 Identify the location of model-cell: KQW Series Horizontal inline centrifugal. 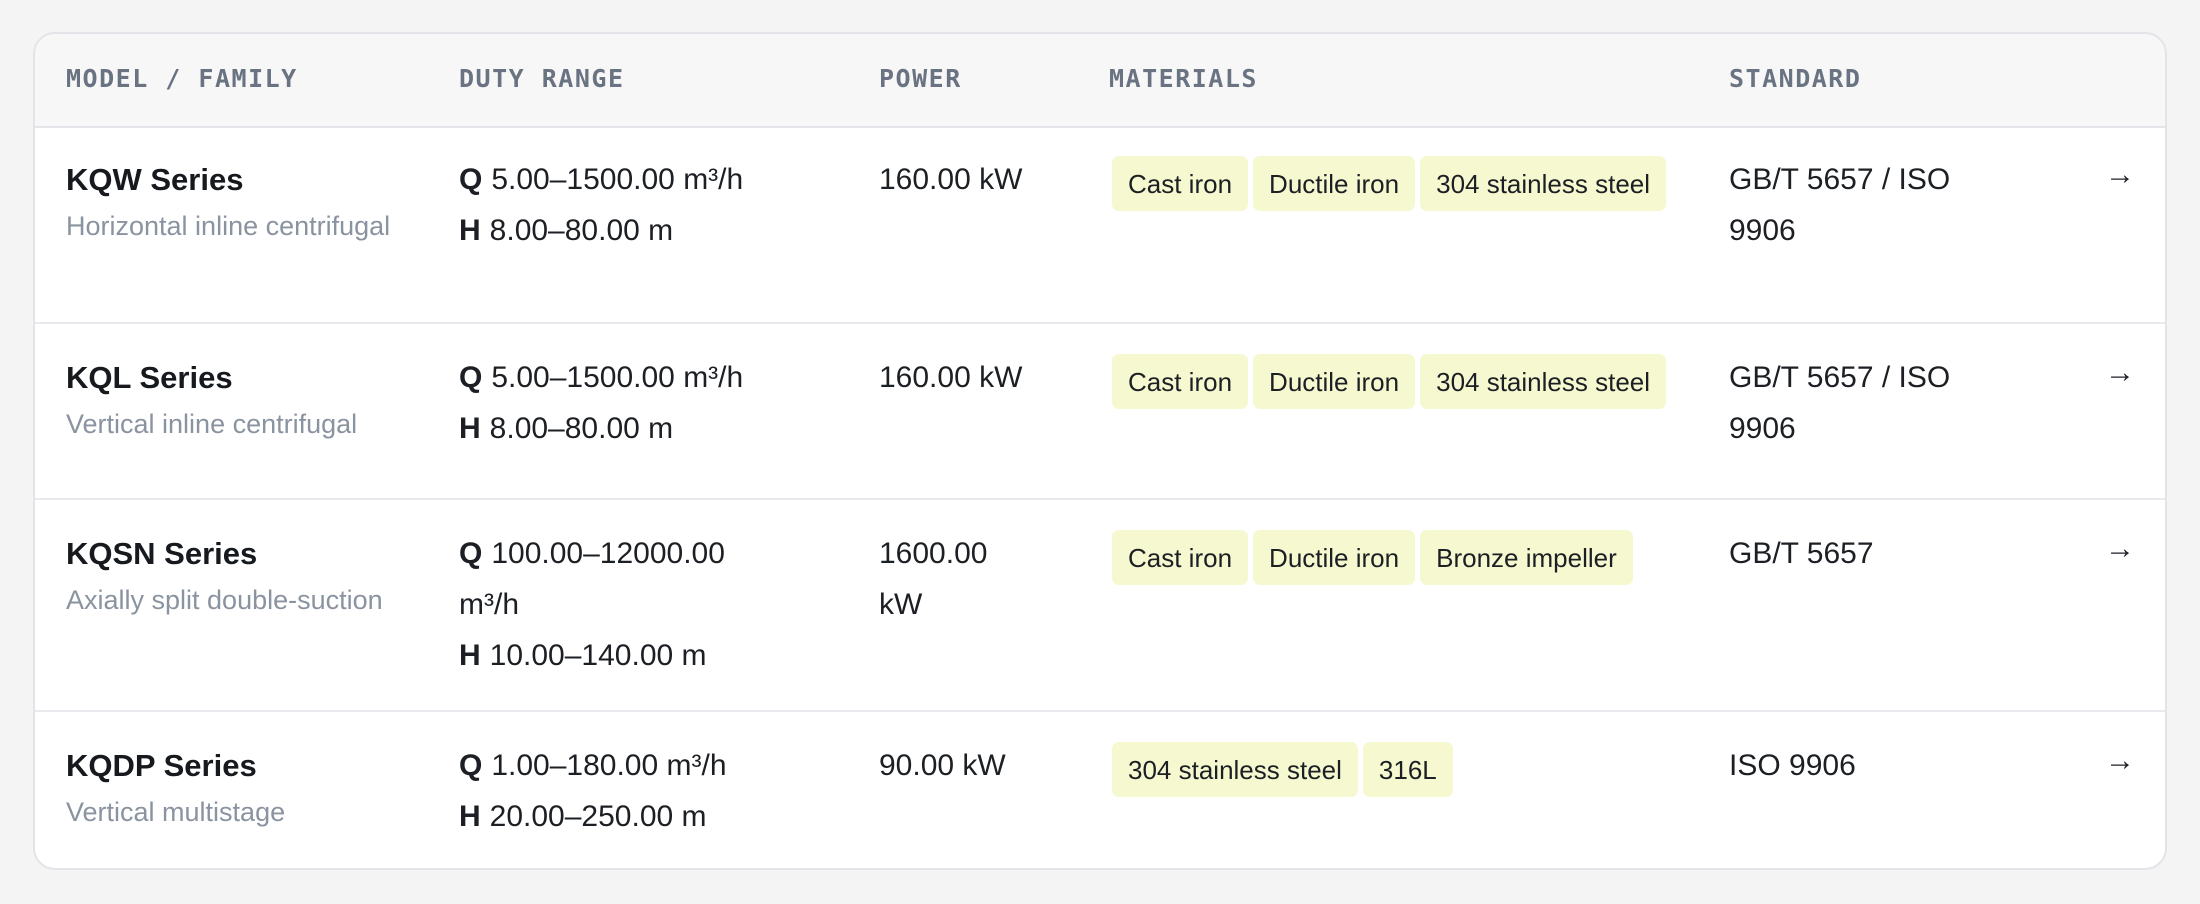
(236, 203).